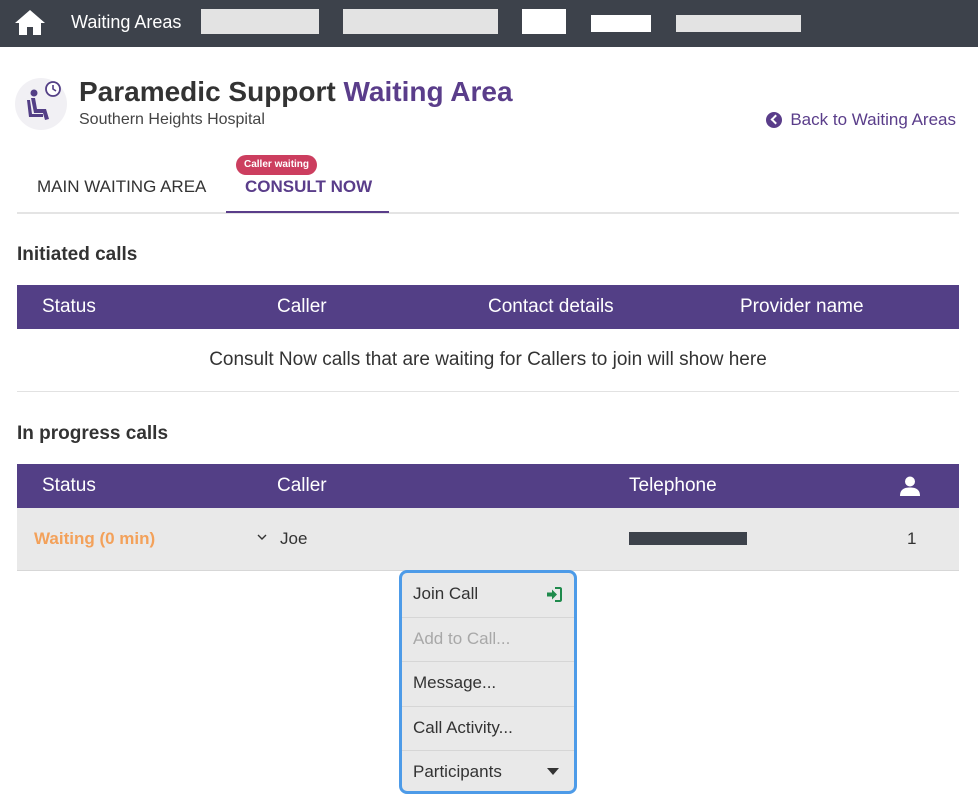 This screenshot has width=978, height=808. I want to click on home-icon, so click(30, 22).